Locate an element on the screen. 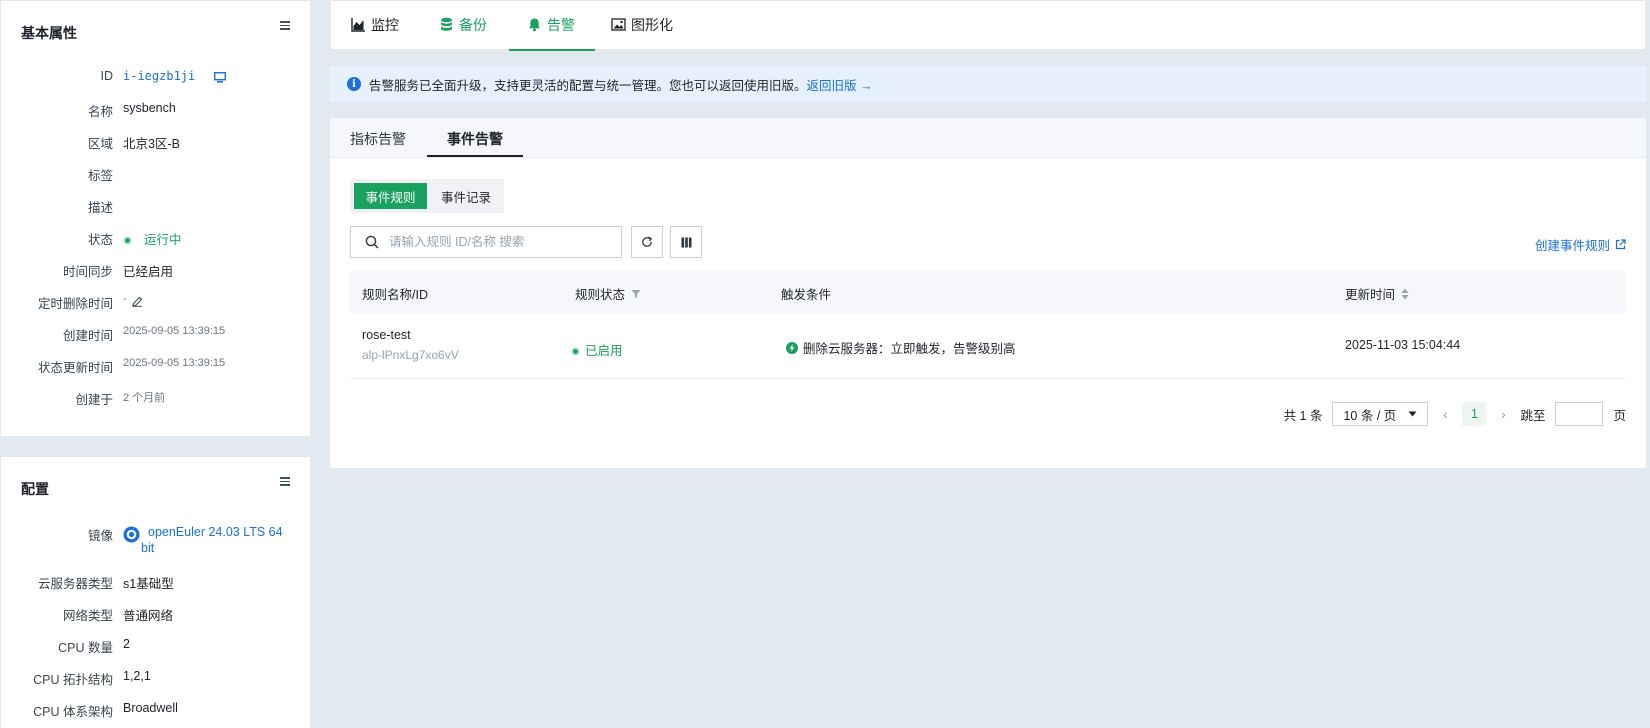  prop-scheduled-delete: 定时删除时间 - is located at coordinates (156, 301).